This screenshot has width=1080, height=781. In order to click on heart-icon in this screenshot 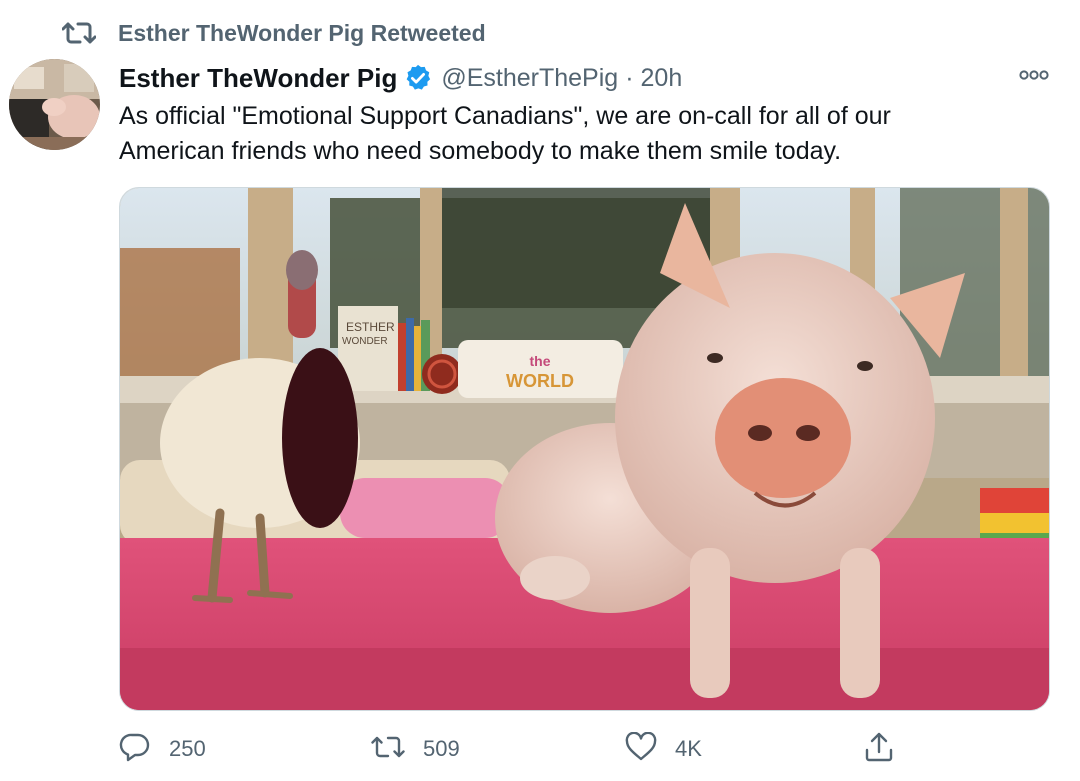, I will do `click(641, 749)`.